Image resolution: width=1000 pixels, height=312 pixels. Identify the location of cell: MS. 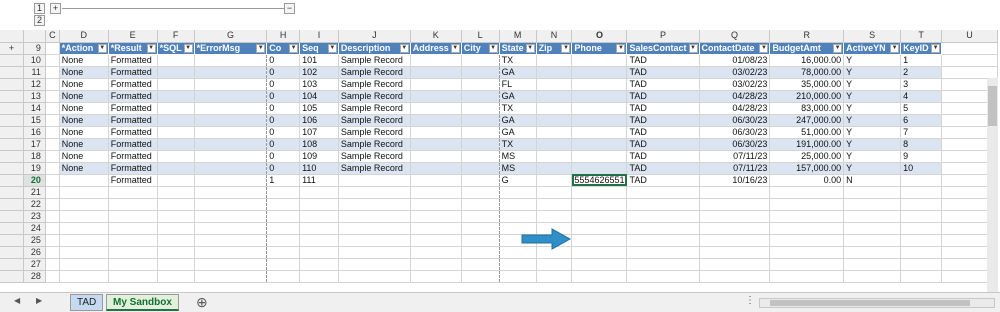
(518, 168).